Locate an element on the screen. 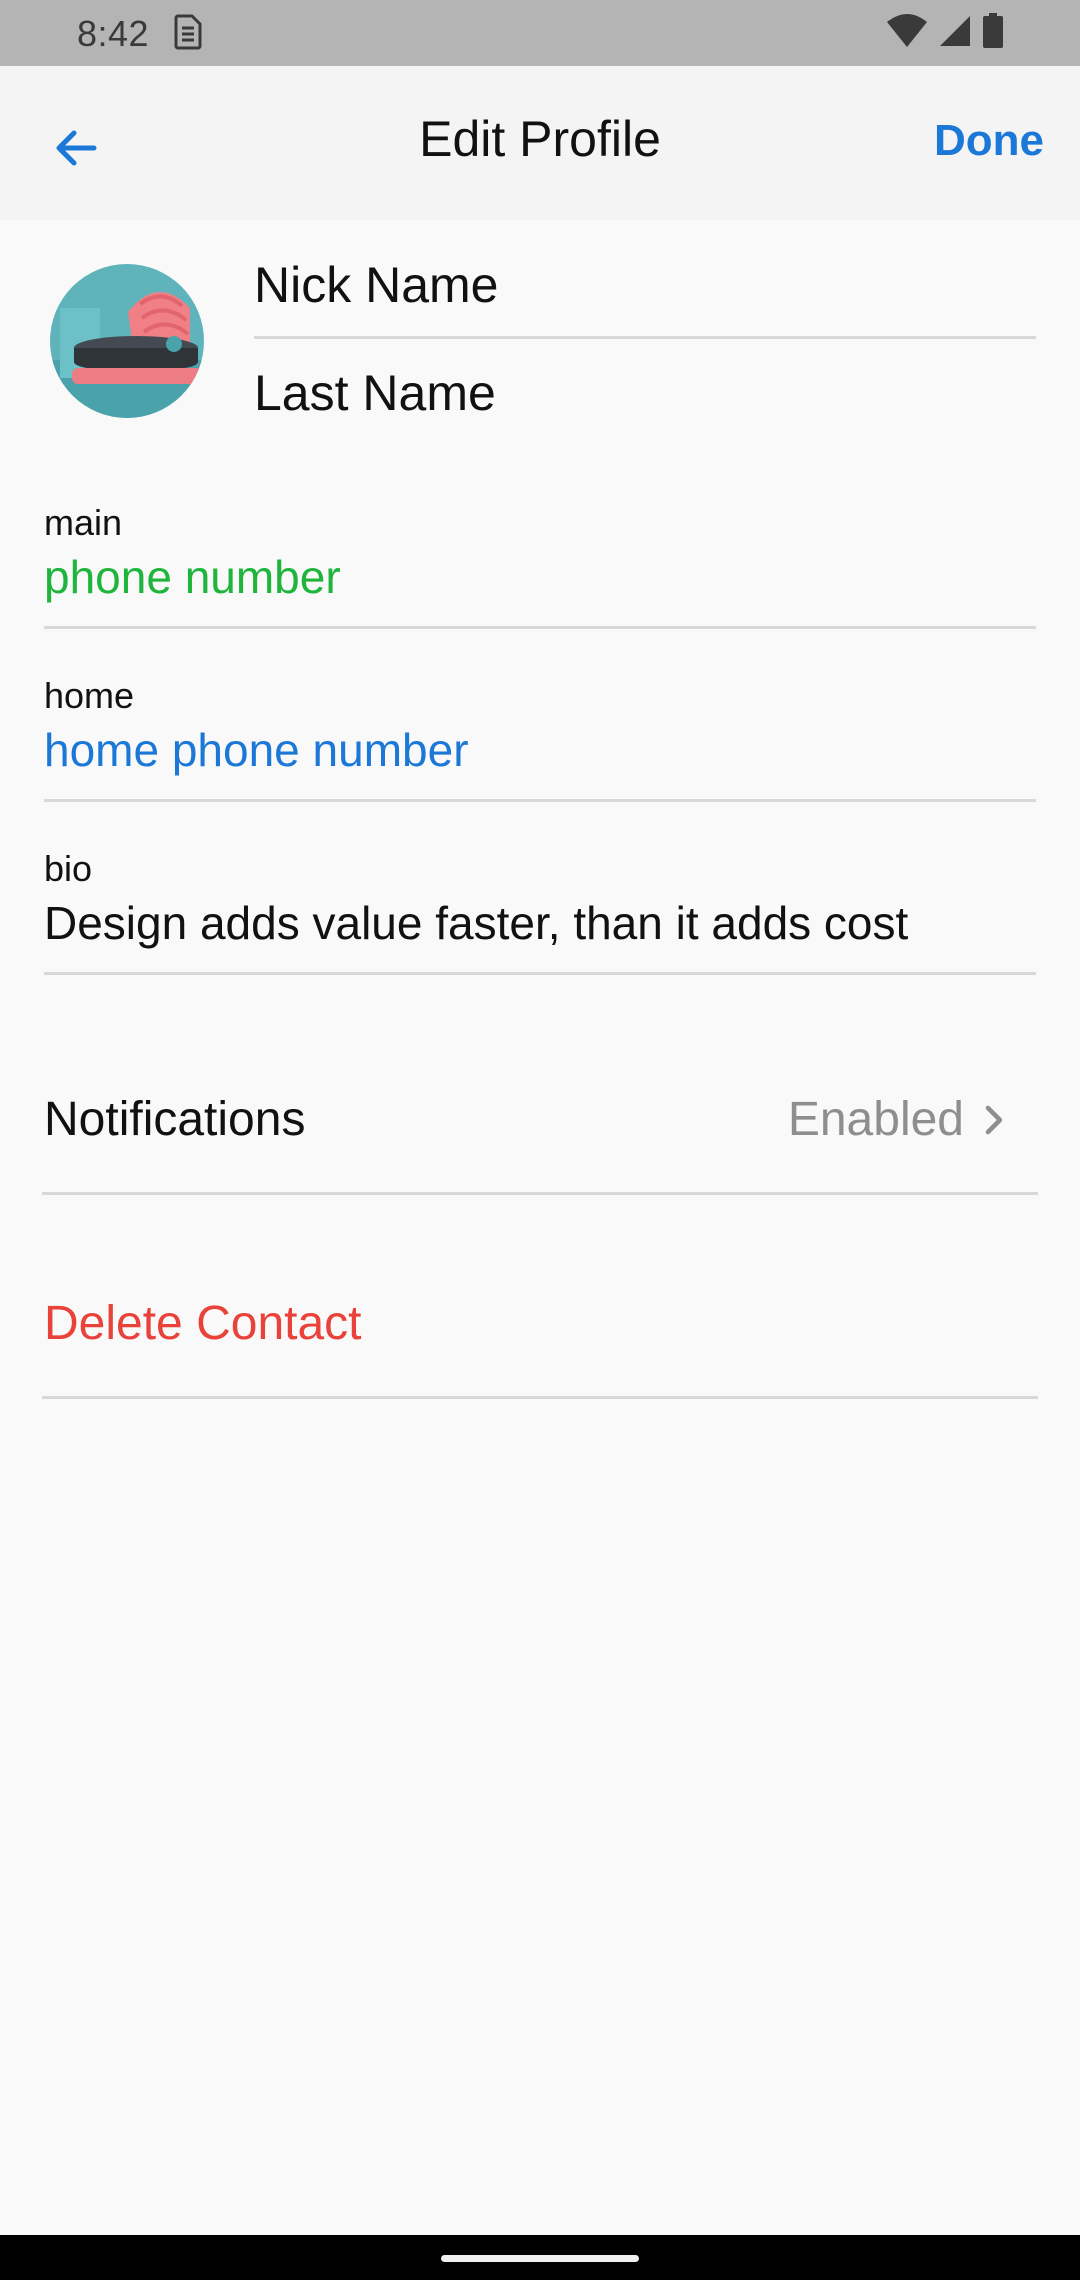 The image size is (1080, 2280). done-button: Done is located at coordinates (989, 141).